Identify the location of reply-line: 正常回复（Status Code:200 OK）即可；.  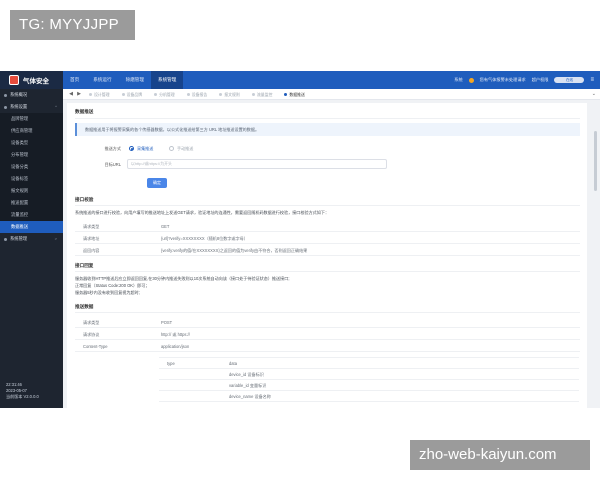
(112, 285).